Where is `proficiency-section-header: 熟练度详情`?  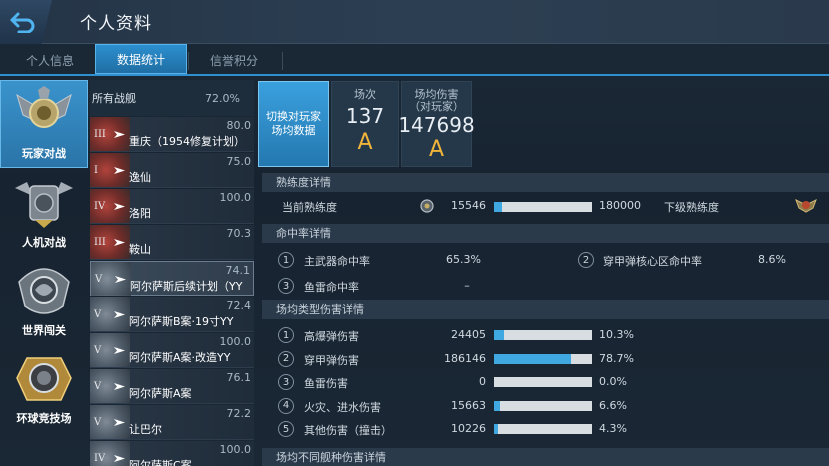 proficiency-section-header: 熟练度详情 is located at coordinates (545, 182).